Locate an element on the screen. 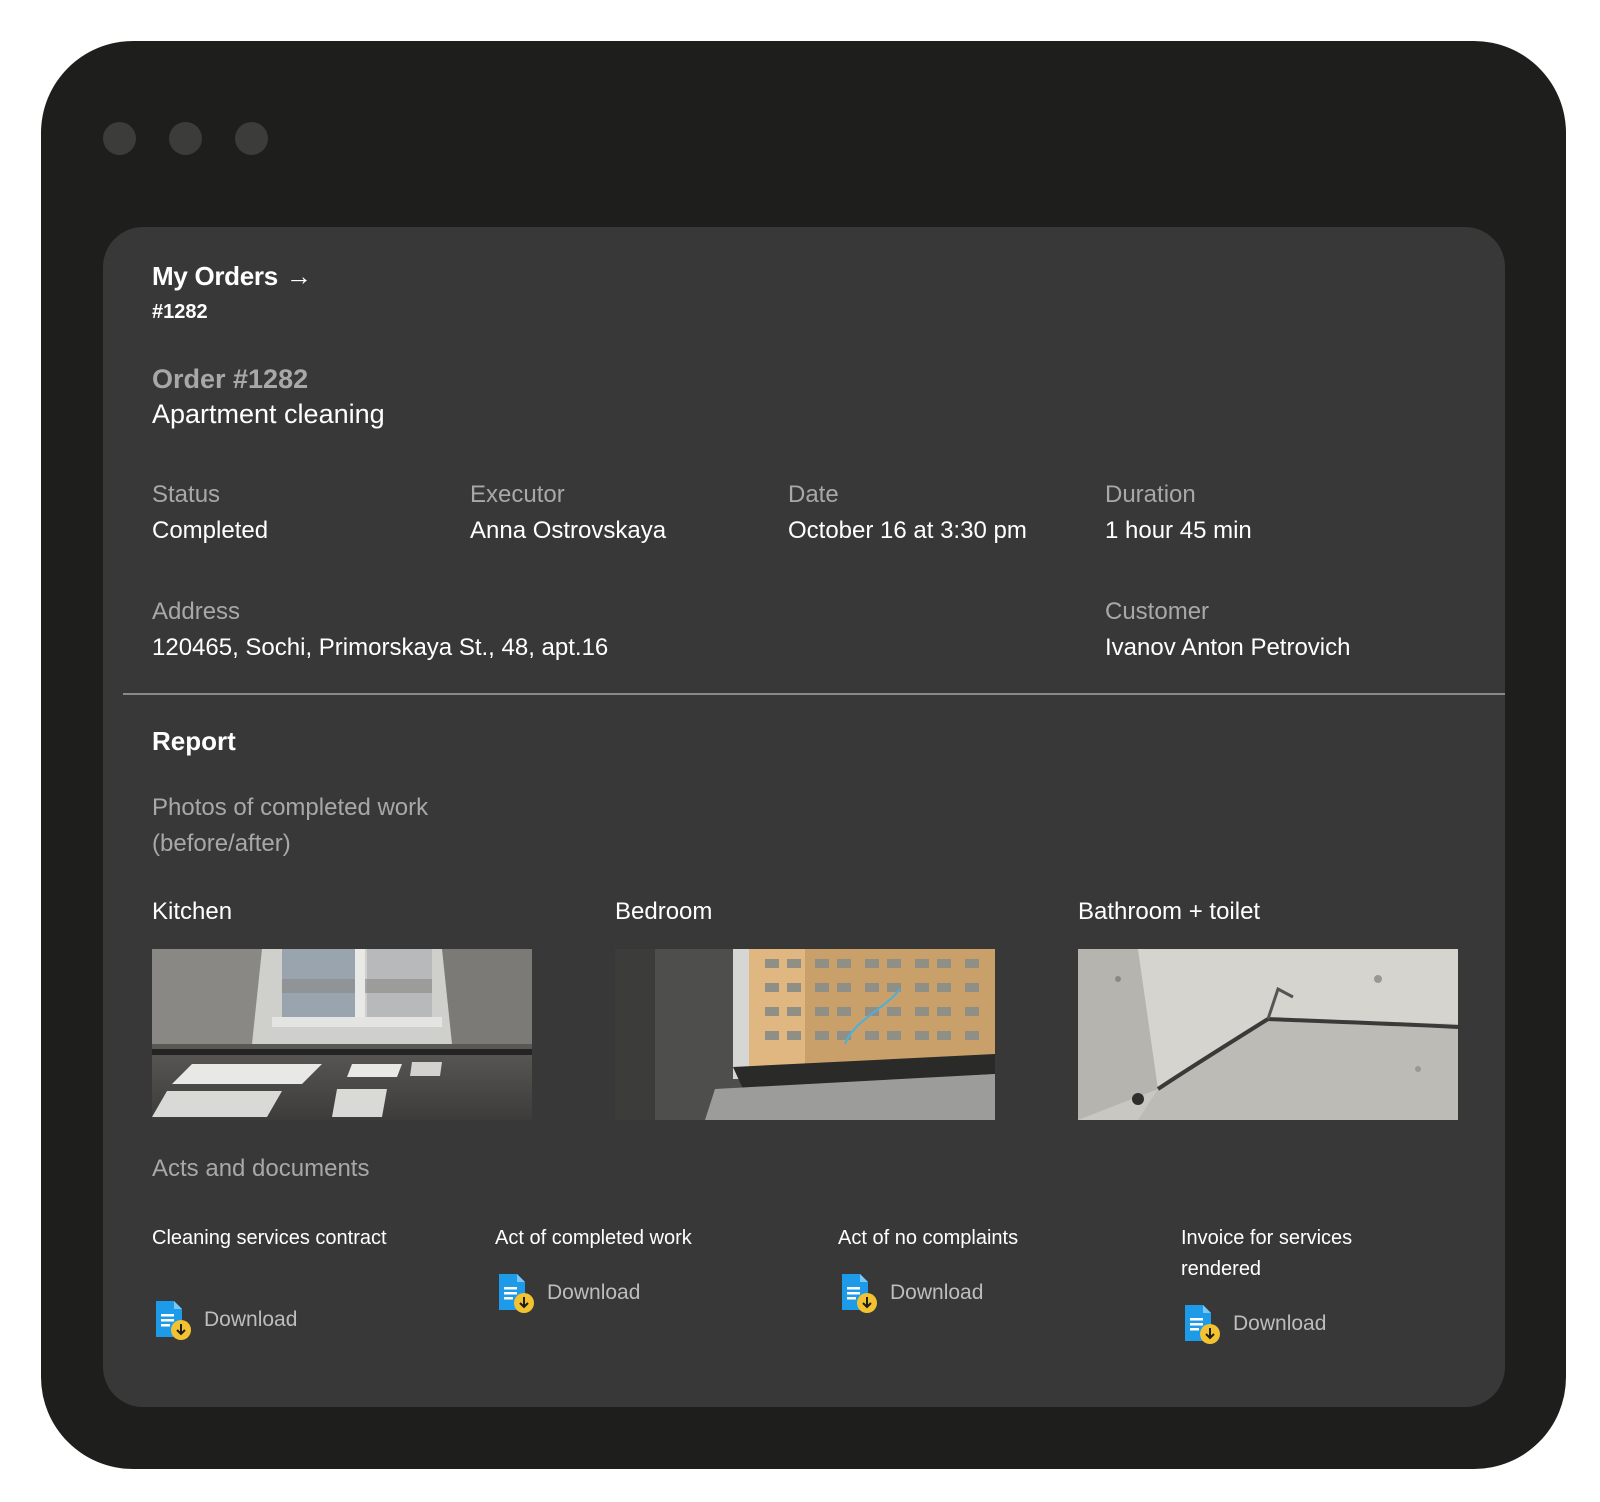 This screenshot has width=1600, height=1502. address-label: Address is located at coordinates (196, 611).